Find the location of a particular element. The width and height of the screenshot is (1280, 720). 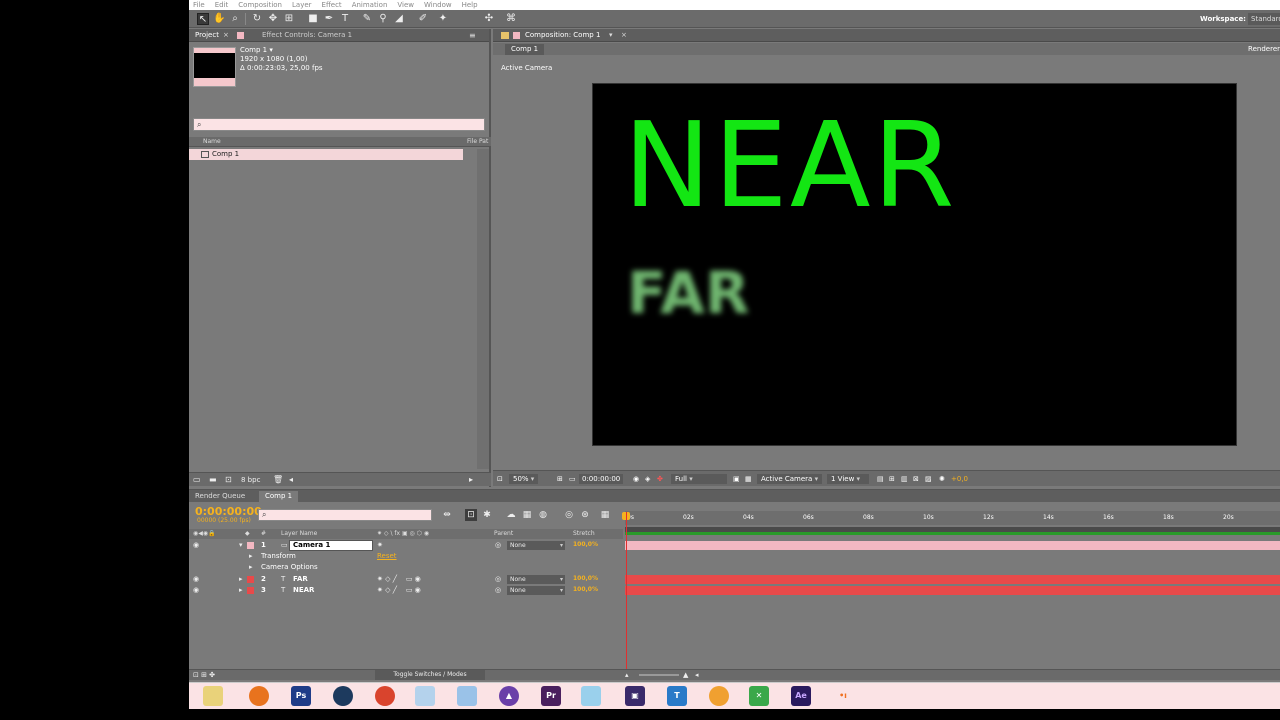

type-tool-icon: T is located at coordinates (345, 19).